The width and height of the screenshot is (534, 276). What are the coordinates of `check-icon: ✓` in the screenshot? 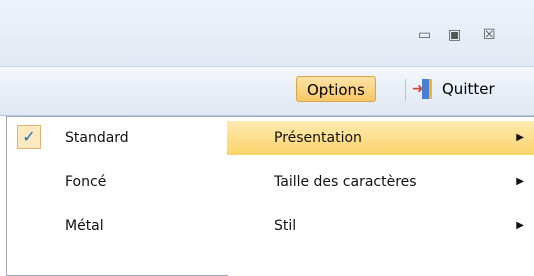 It's located at (29, 137).